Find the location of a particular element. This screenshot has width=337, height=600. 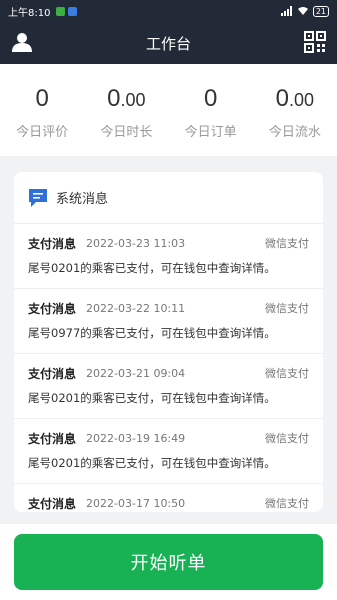

status-time: 上午8:10 is located at coordinates (29, 13).